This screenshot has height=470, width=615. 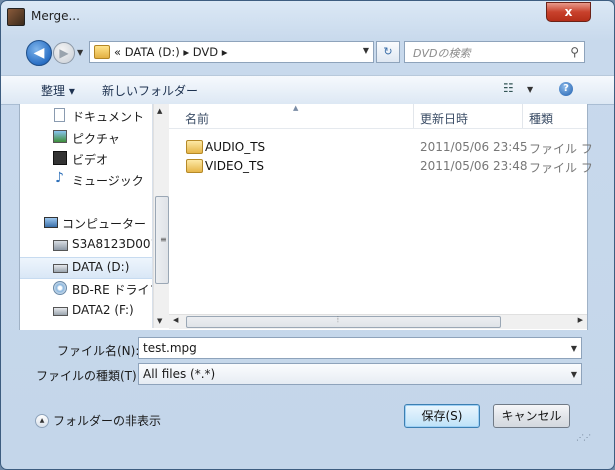 I want to click on file-date: 2011/05/06 23:45, so click(x=474, y=147).